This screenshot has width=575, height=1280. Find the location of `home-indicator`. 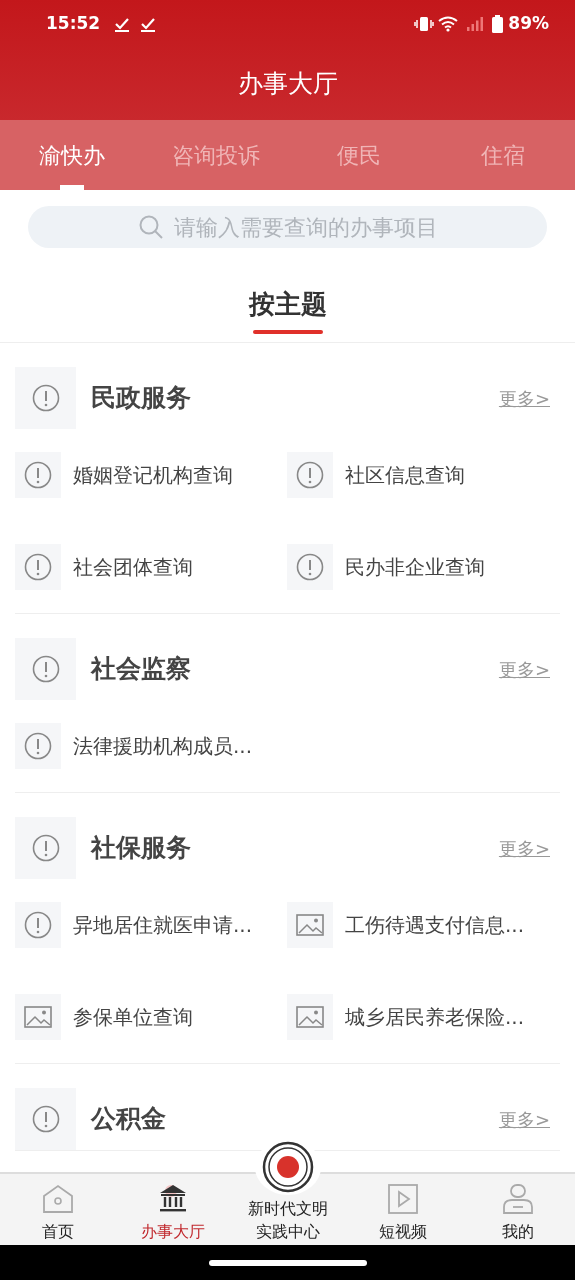

home-indicator is located at coordinates (287, 1262).